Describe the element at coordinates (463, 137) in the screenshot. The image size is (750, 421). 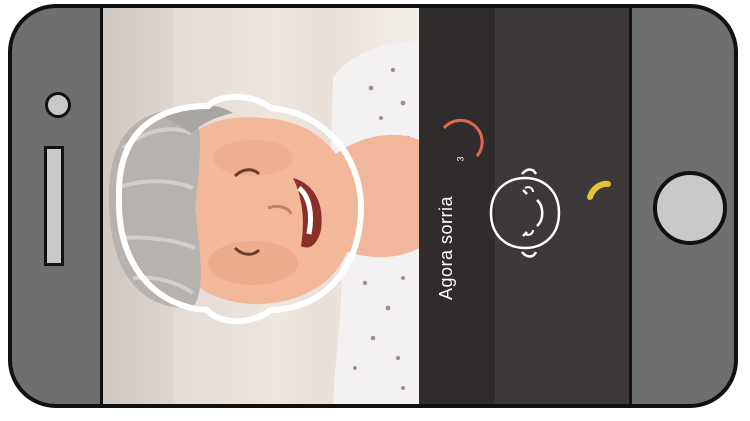
I see `countdown-ring-icon` at that location.